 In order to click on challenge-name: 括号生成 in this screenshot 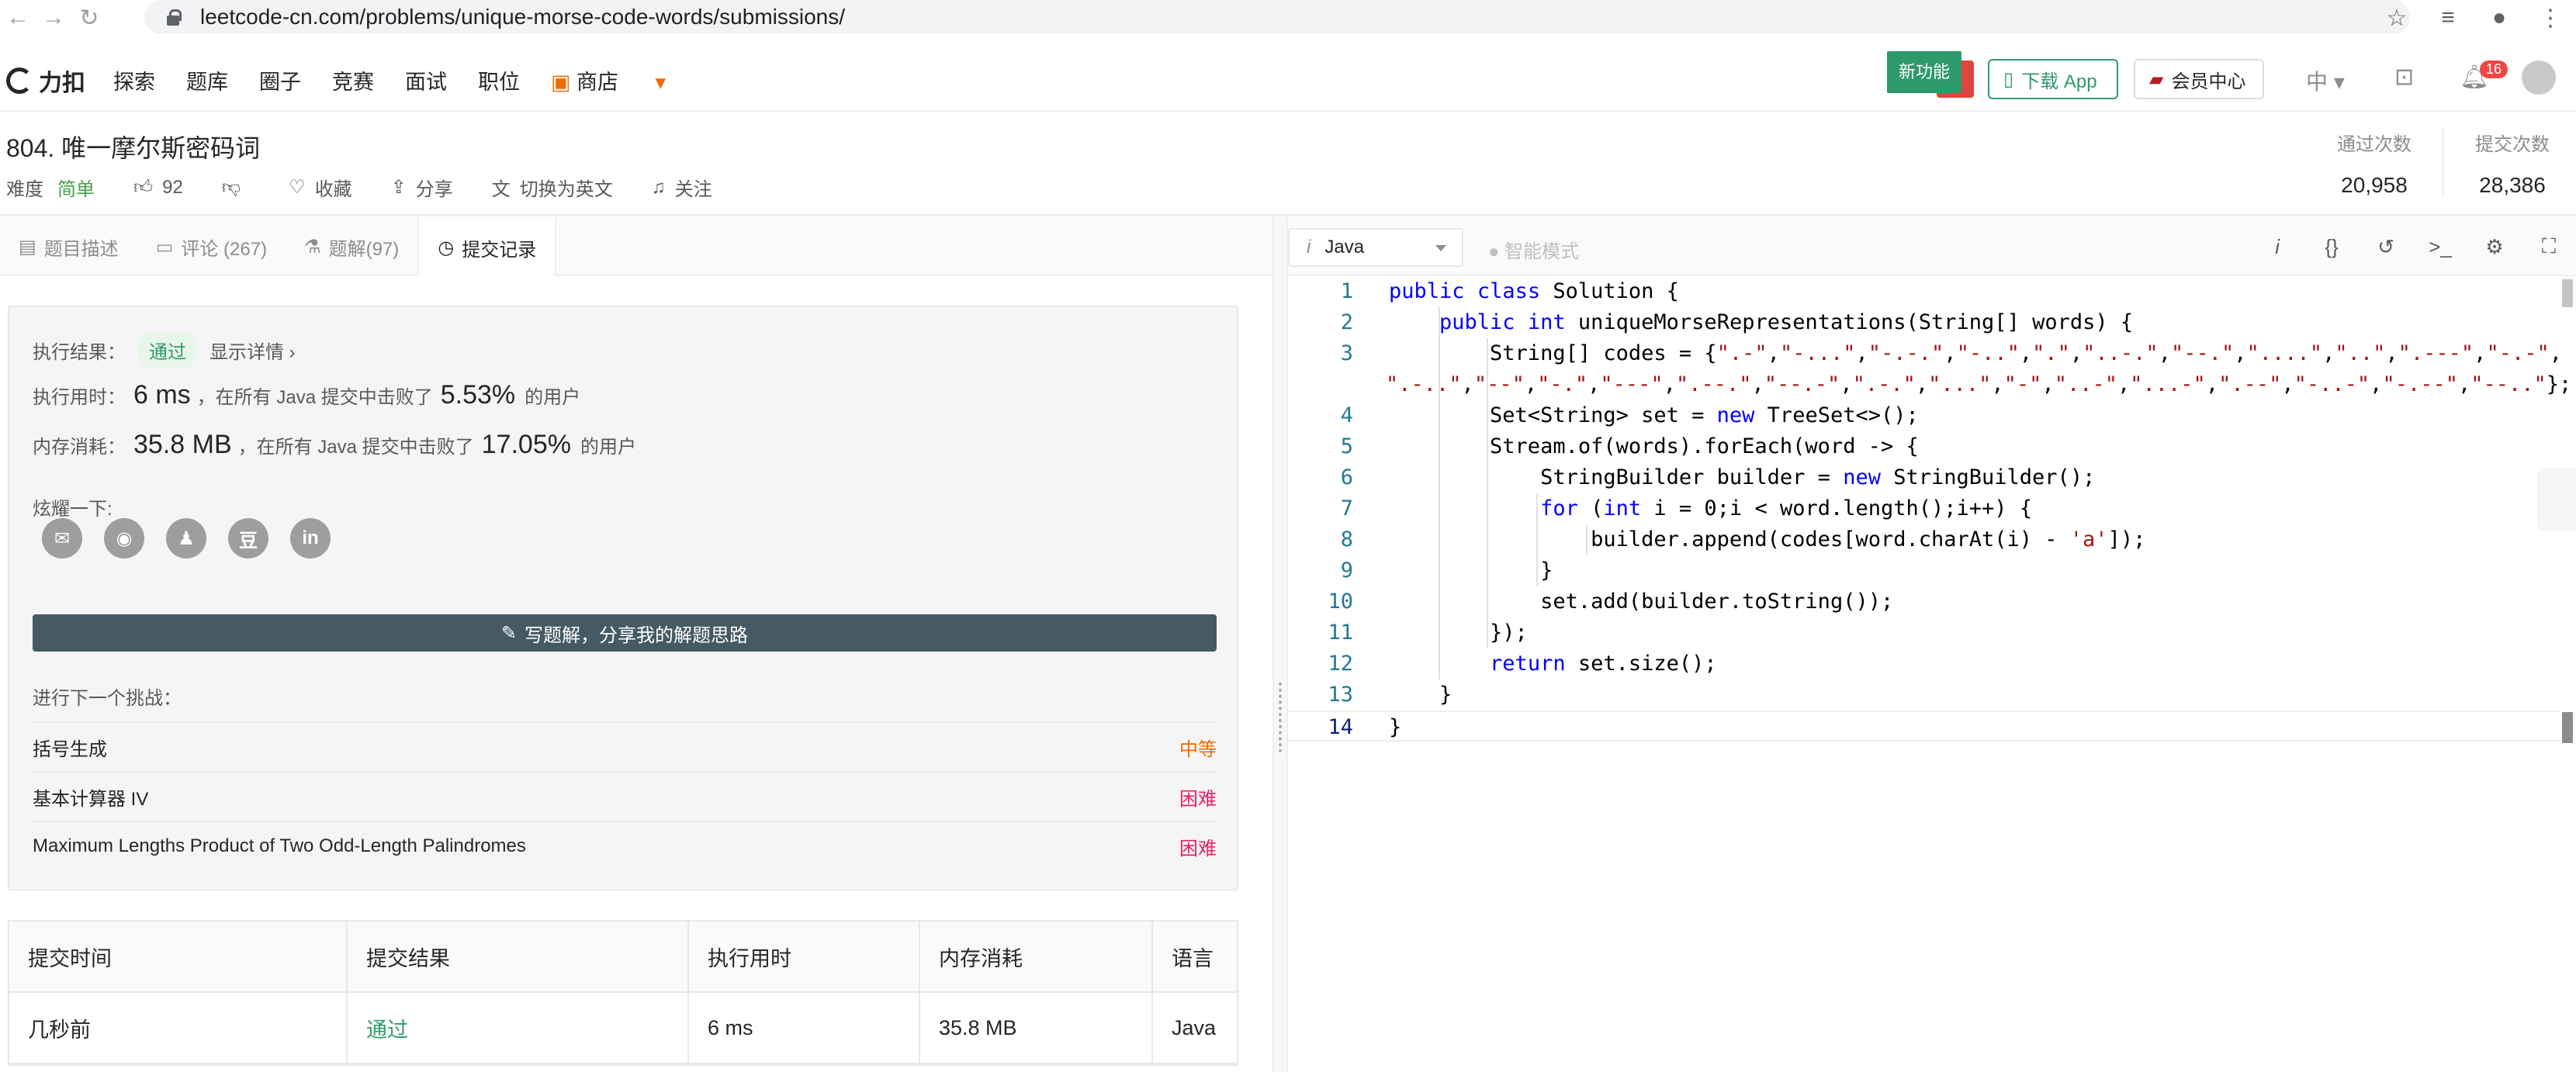, I will do `click(70, 749)`.